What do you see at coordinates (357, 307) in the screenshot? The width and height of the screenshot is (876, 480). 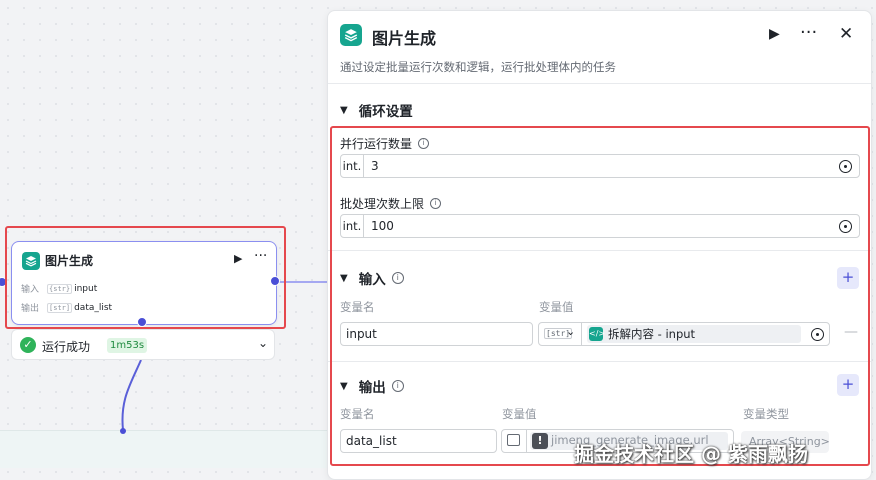 I see `input-col-name: 变量名` at bounding box center [357, 307].